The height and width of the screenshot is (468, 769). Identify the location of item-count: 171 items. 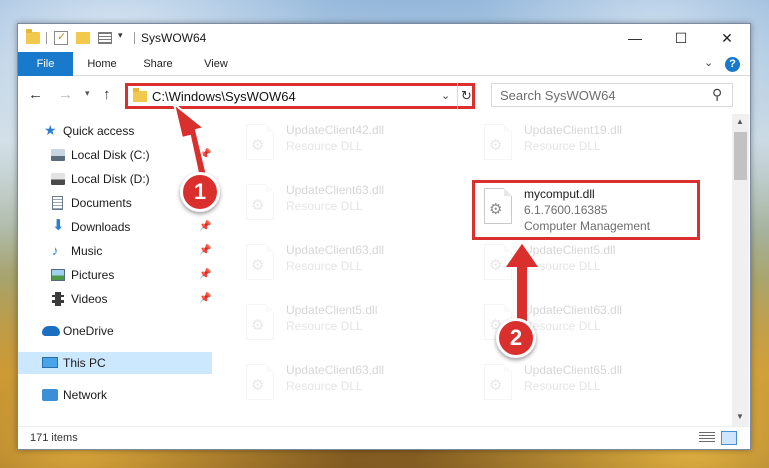
(54, 438).